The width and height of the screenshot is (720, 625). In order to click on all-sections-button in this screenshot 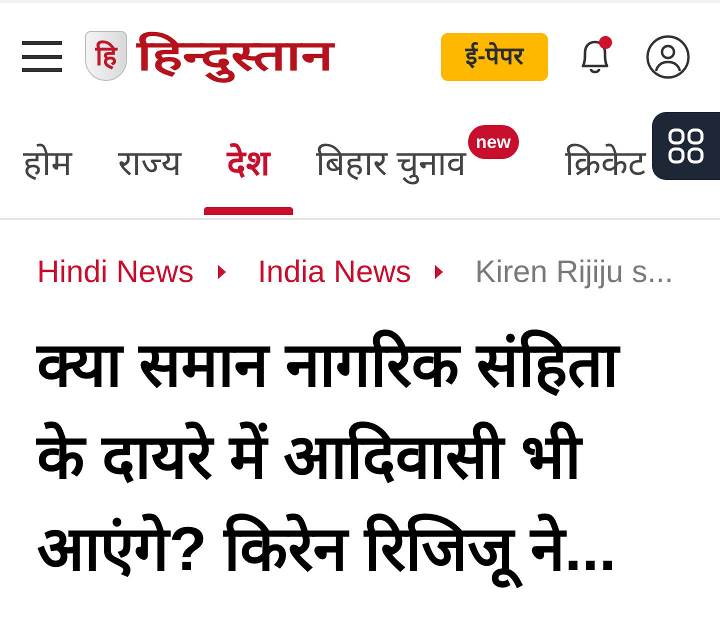, I will do `click(686, 146)`.